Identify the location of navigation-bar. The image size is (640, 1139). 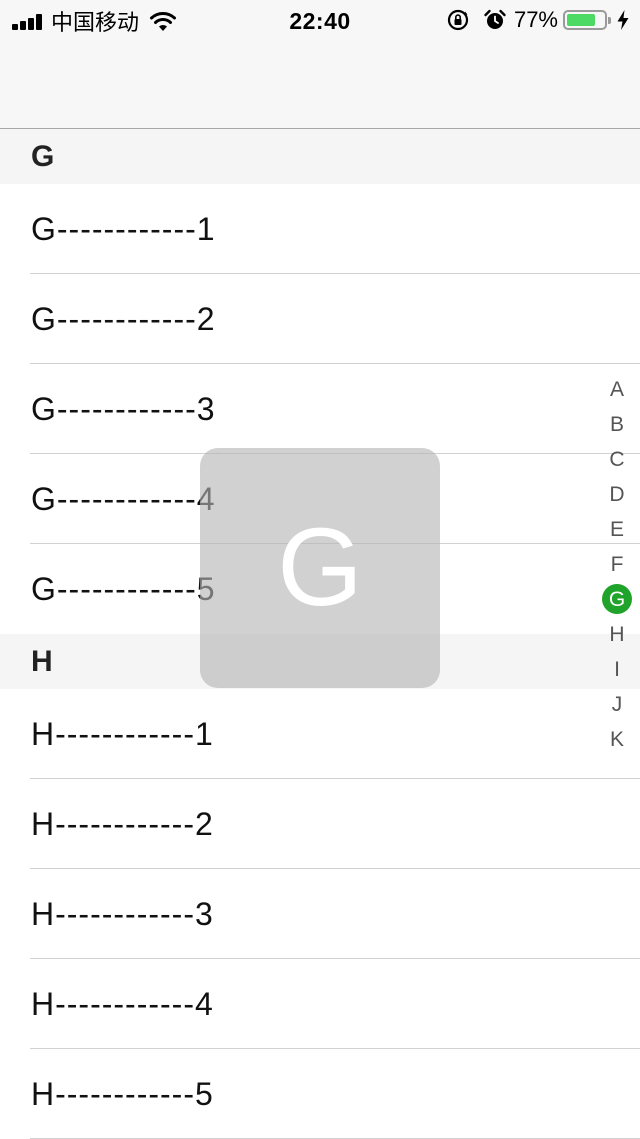
(320, 84).